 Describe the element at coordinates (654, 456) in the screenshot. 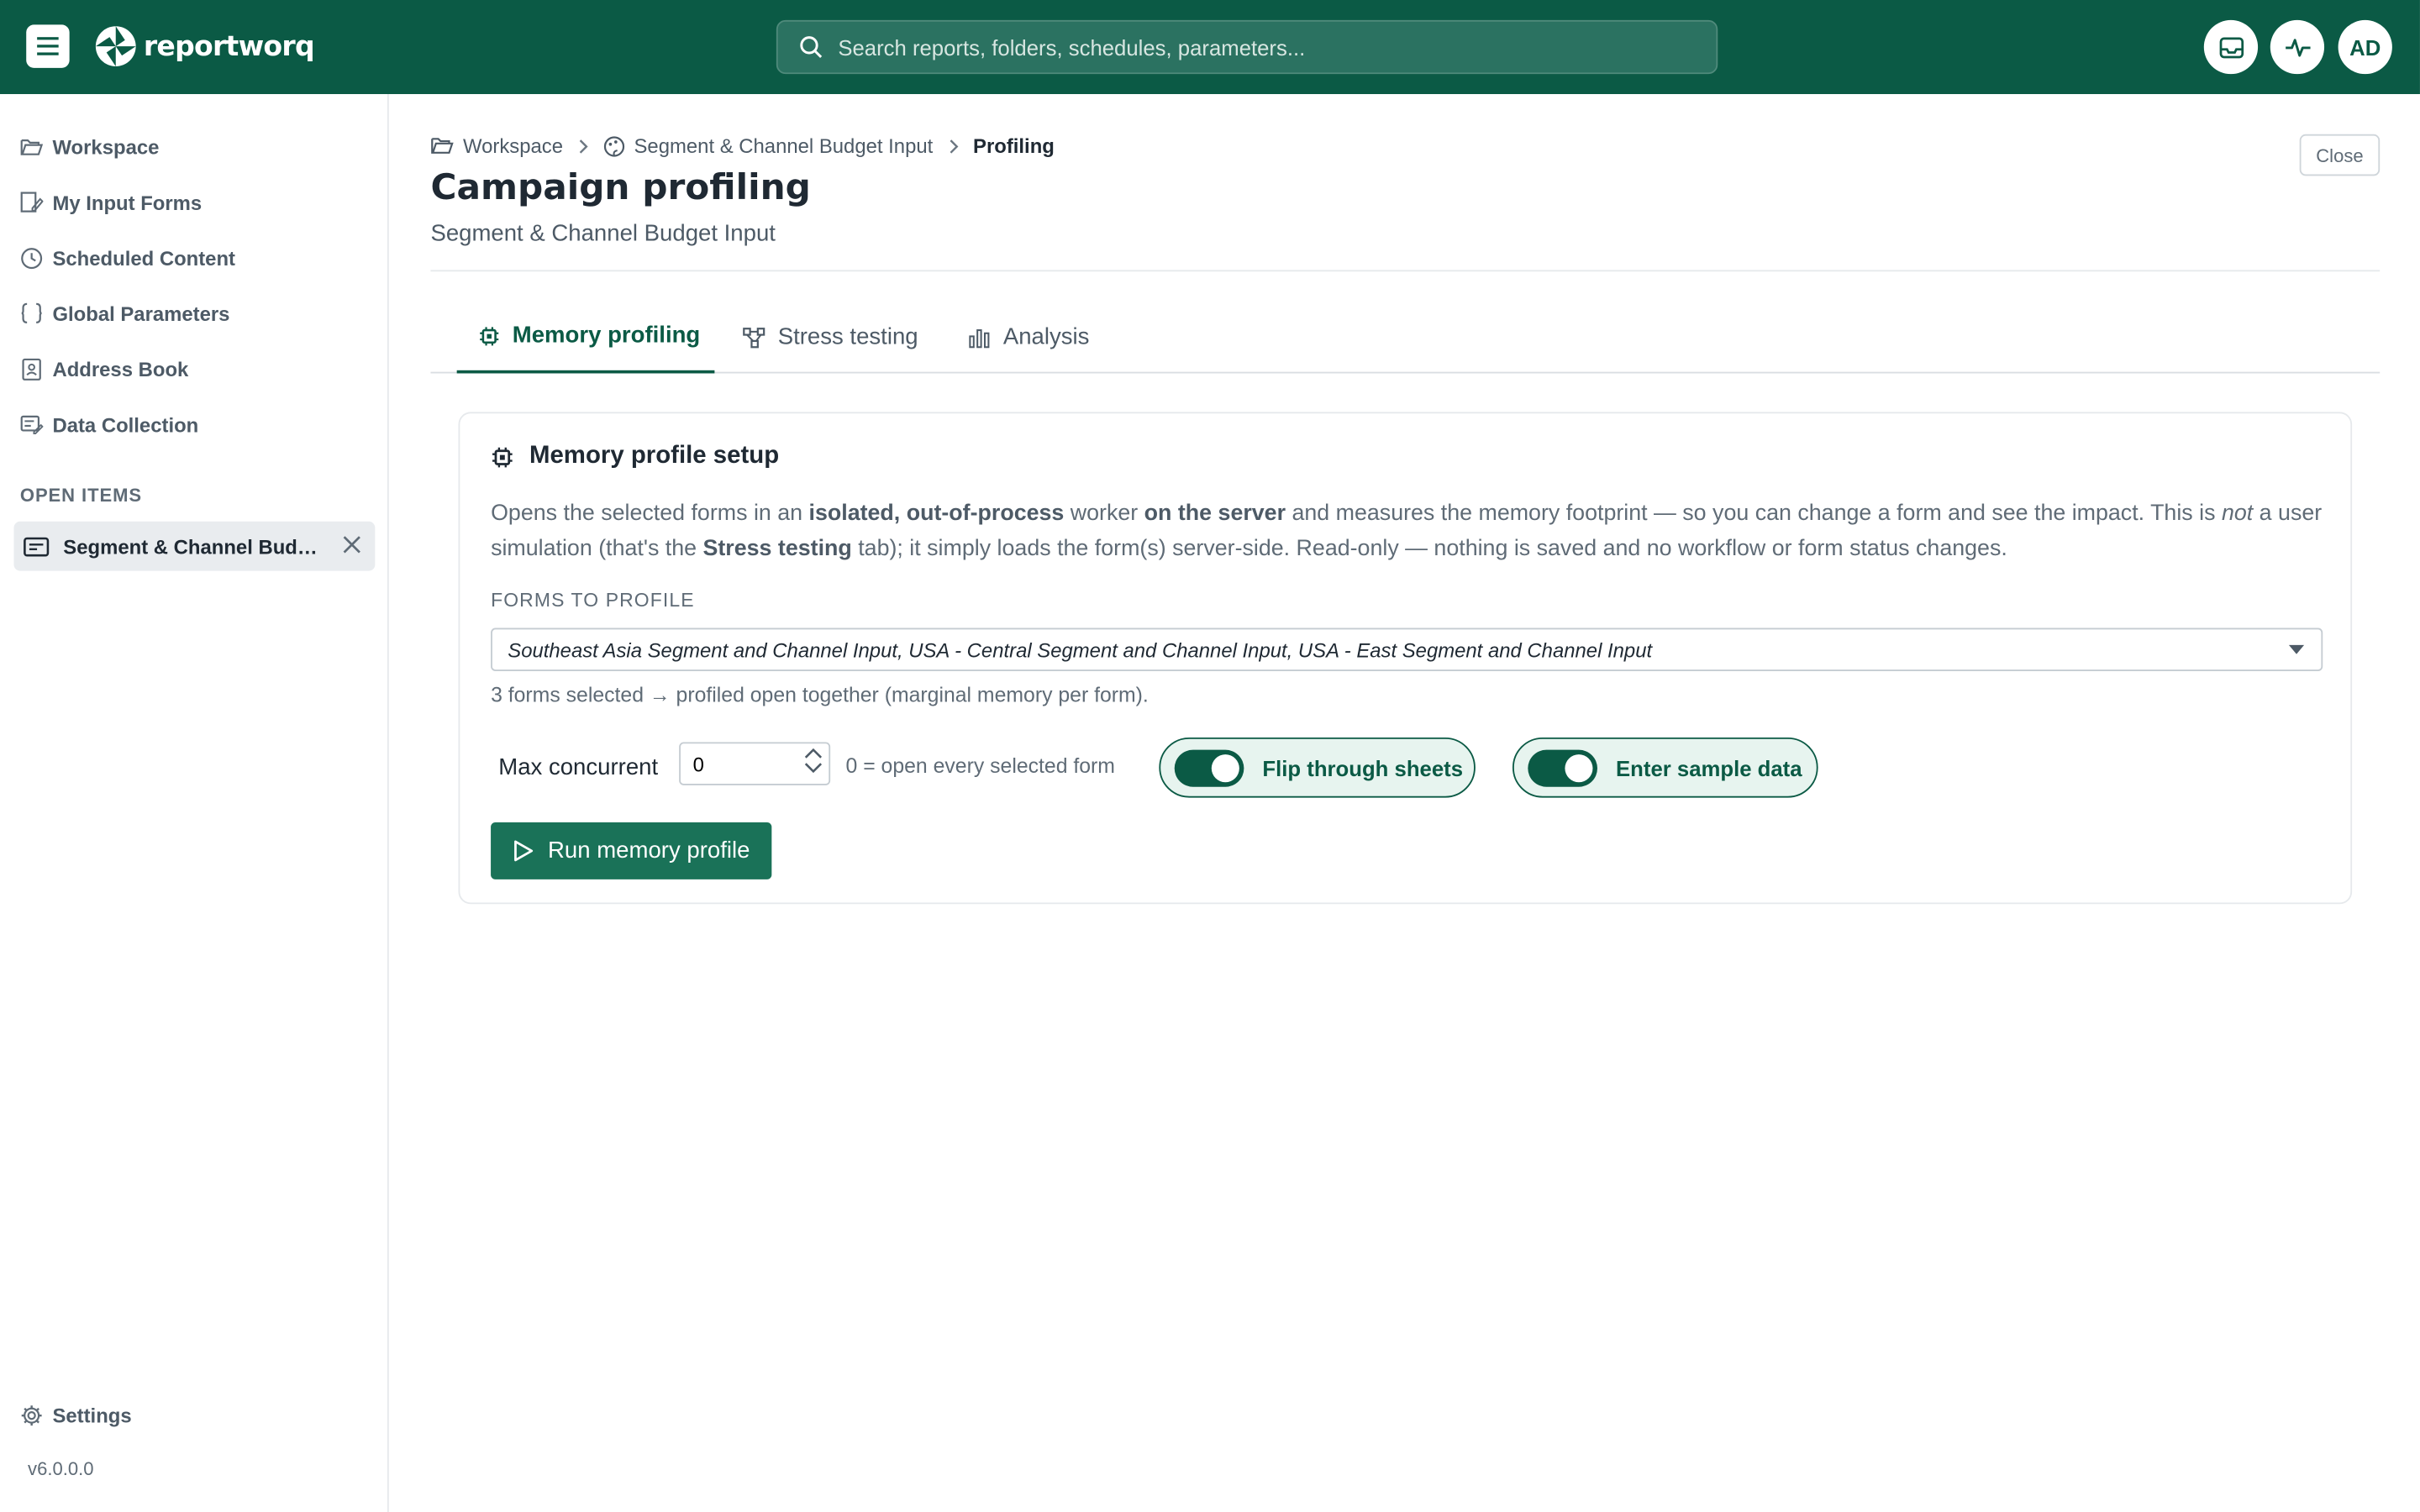

I see `card-title-text: Memory profile setup` at that location.